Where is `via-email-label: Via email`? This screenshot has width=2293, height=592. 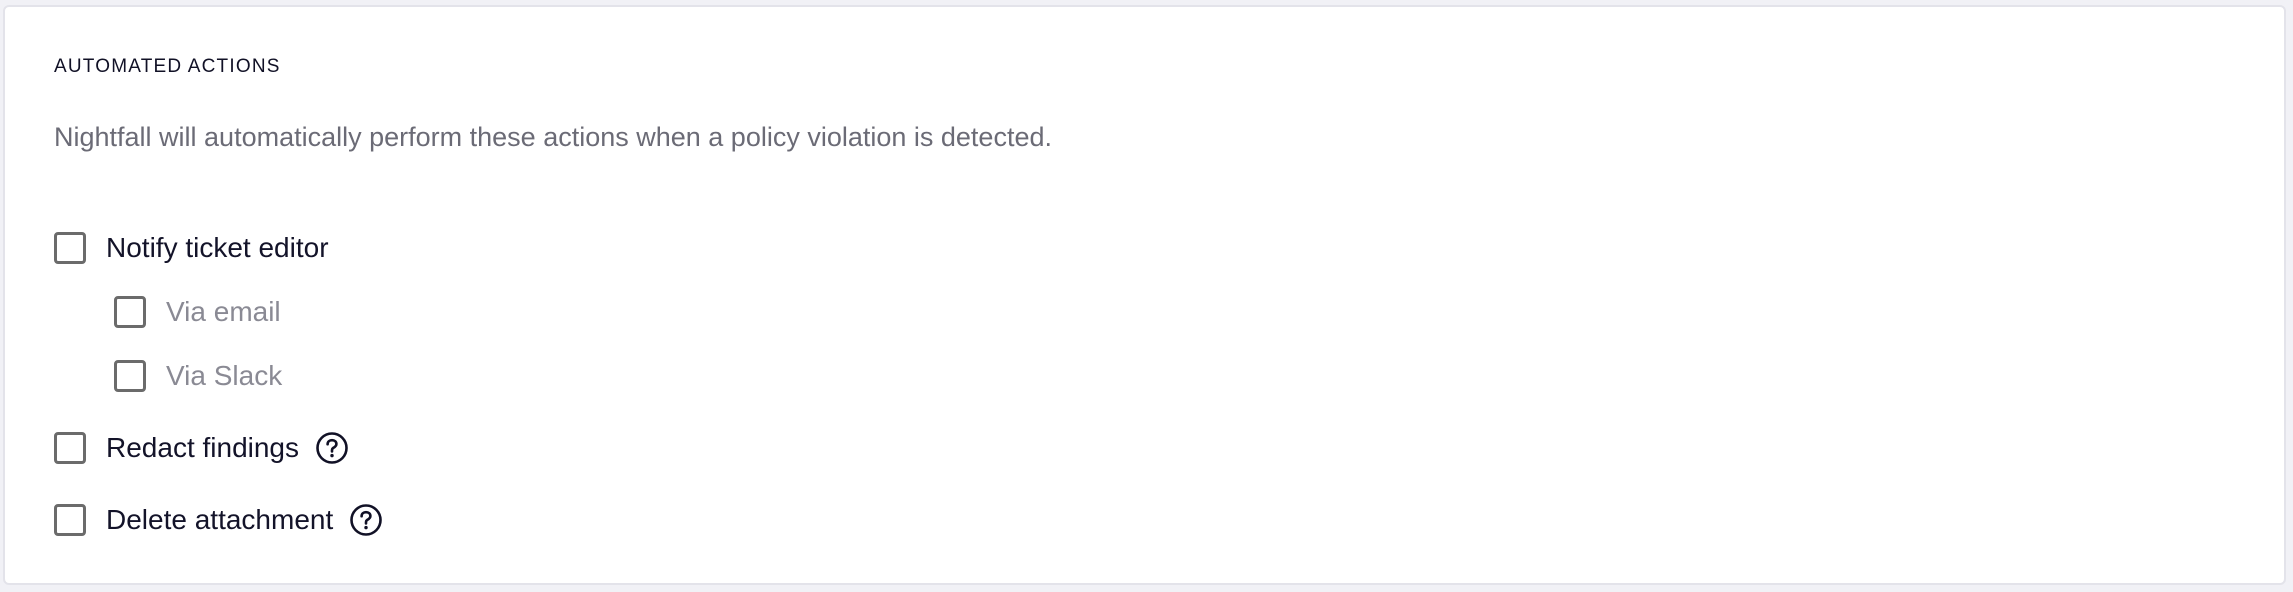 via-email-label: Via email is located at coordinates (223, 311).